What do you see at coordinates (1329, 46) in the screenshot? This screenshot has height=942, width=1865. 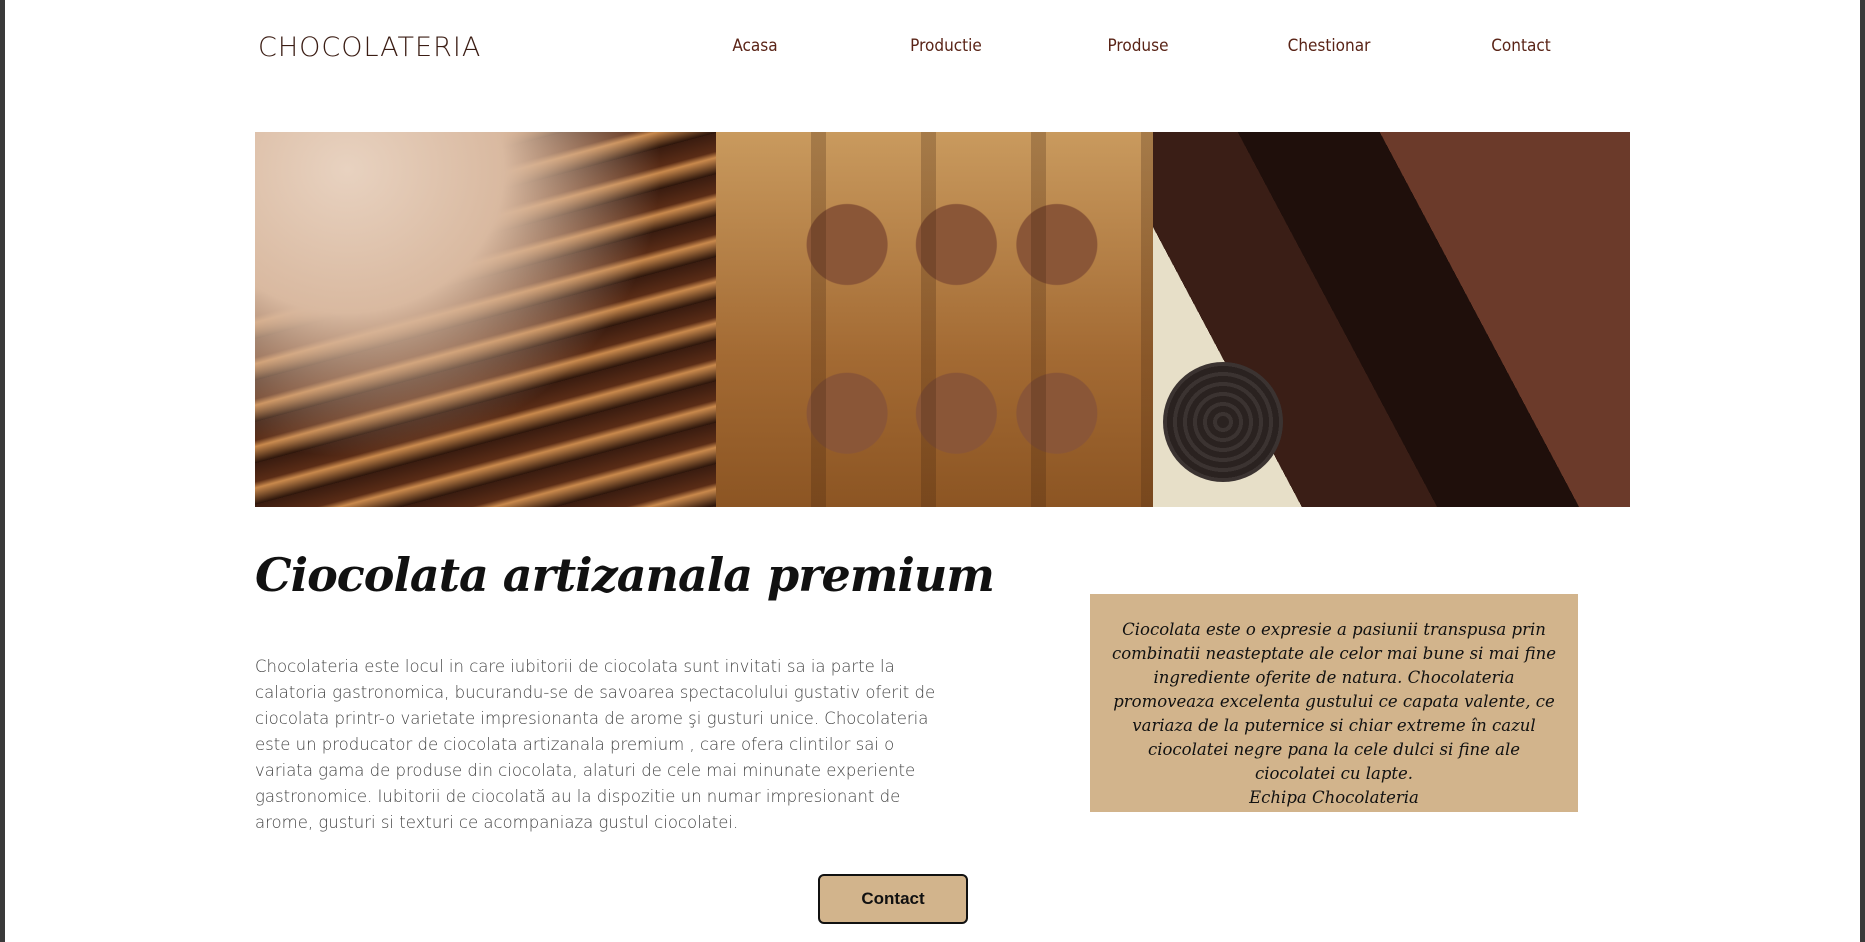 I see `nav-link-chestionar: Chestionar` at bounding box center [1329, 46].